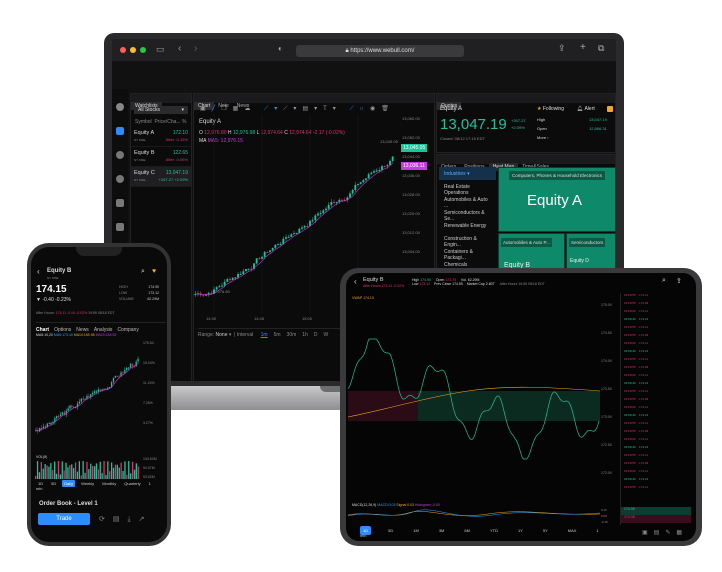 Image resolution: width=722 pixels, height=572 pixels. What do you see at coordinates (467, 530) in the screenshot?
I see `tablet-period-6m: 6M` at bounding box center [467, 530].